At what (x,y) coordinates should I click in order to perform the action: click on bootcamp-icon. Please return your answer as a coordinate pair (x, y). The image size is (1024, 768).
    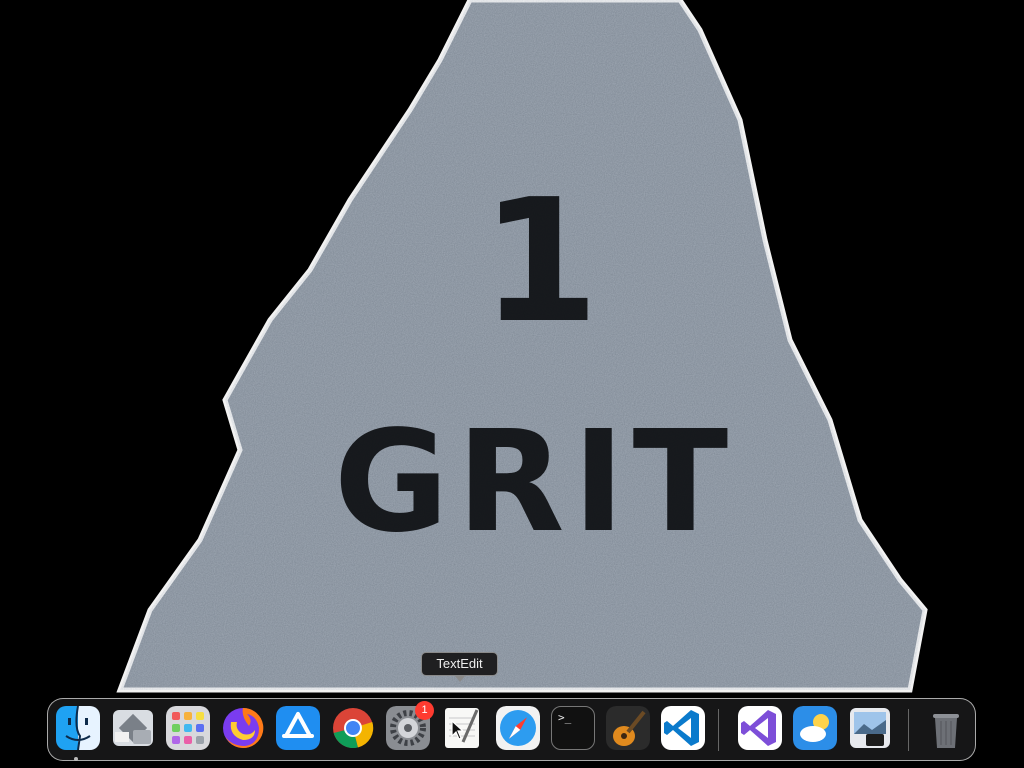
    Looking at the image, I should click on (133, 728).